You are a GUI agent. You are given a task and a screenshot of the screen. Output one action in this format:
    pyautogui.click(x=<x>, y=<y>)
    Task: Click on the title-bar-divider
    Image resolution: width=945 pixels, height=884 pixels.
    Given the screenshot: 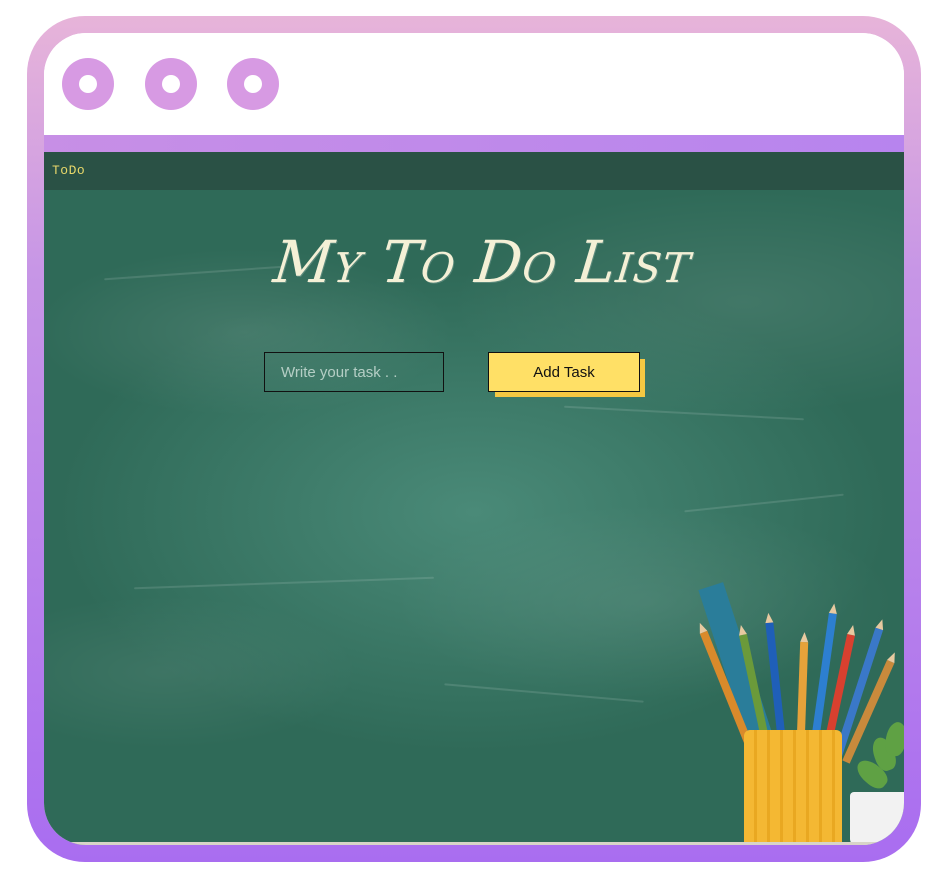 What is the action you would take?
    pyautogui.click(x=474, y=143)
    